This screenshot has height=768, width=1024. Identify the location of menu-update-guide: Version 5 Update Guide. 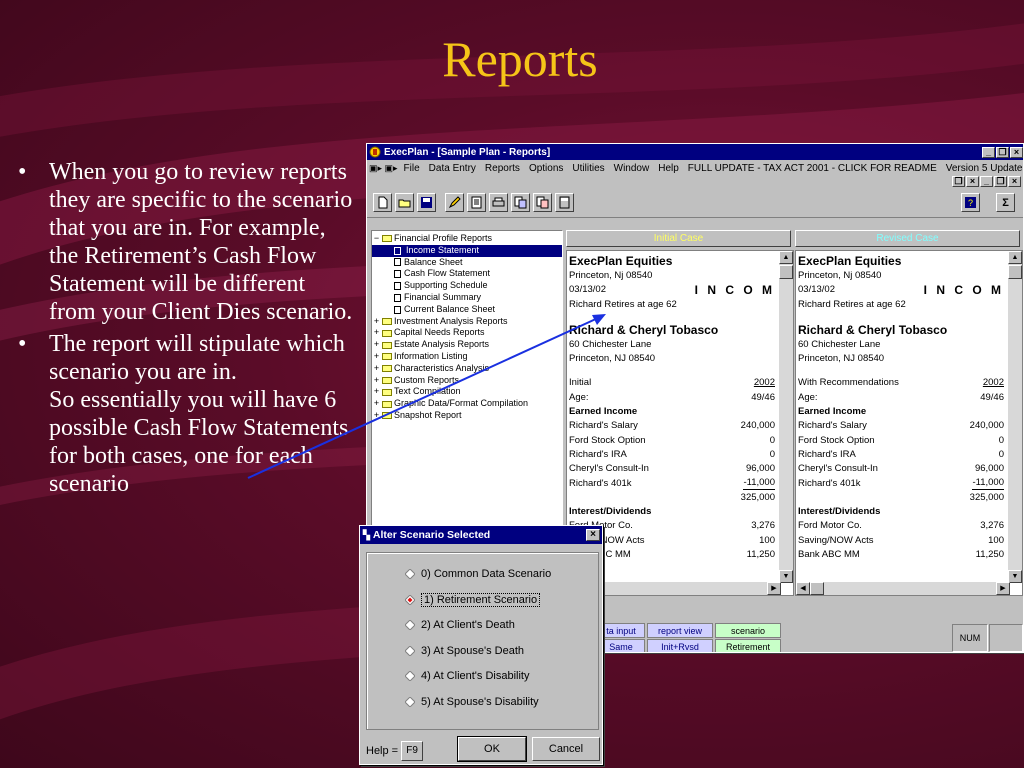
(984, 168).